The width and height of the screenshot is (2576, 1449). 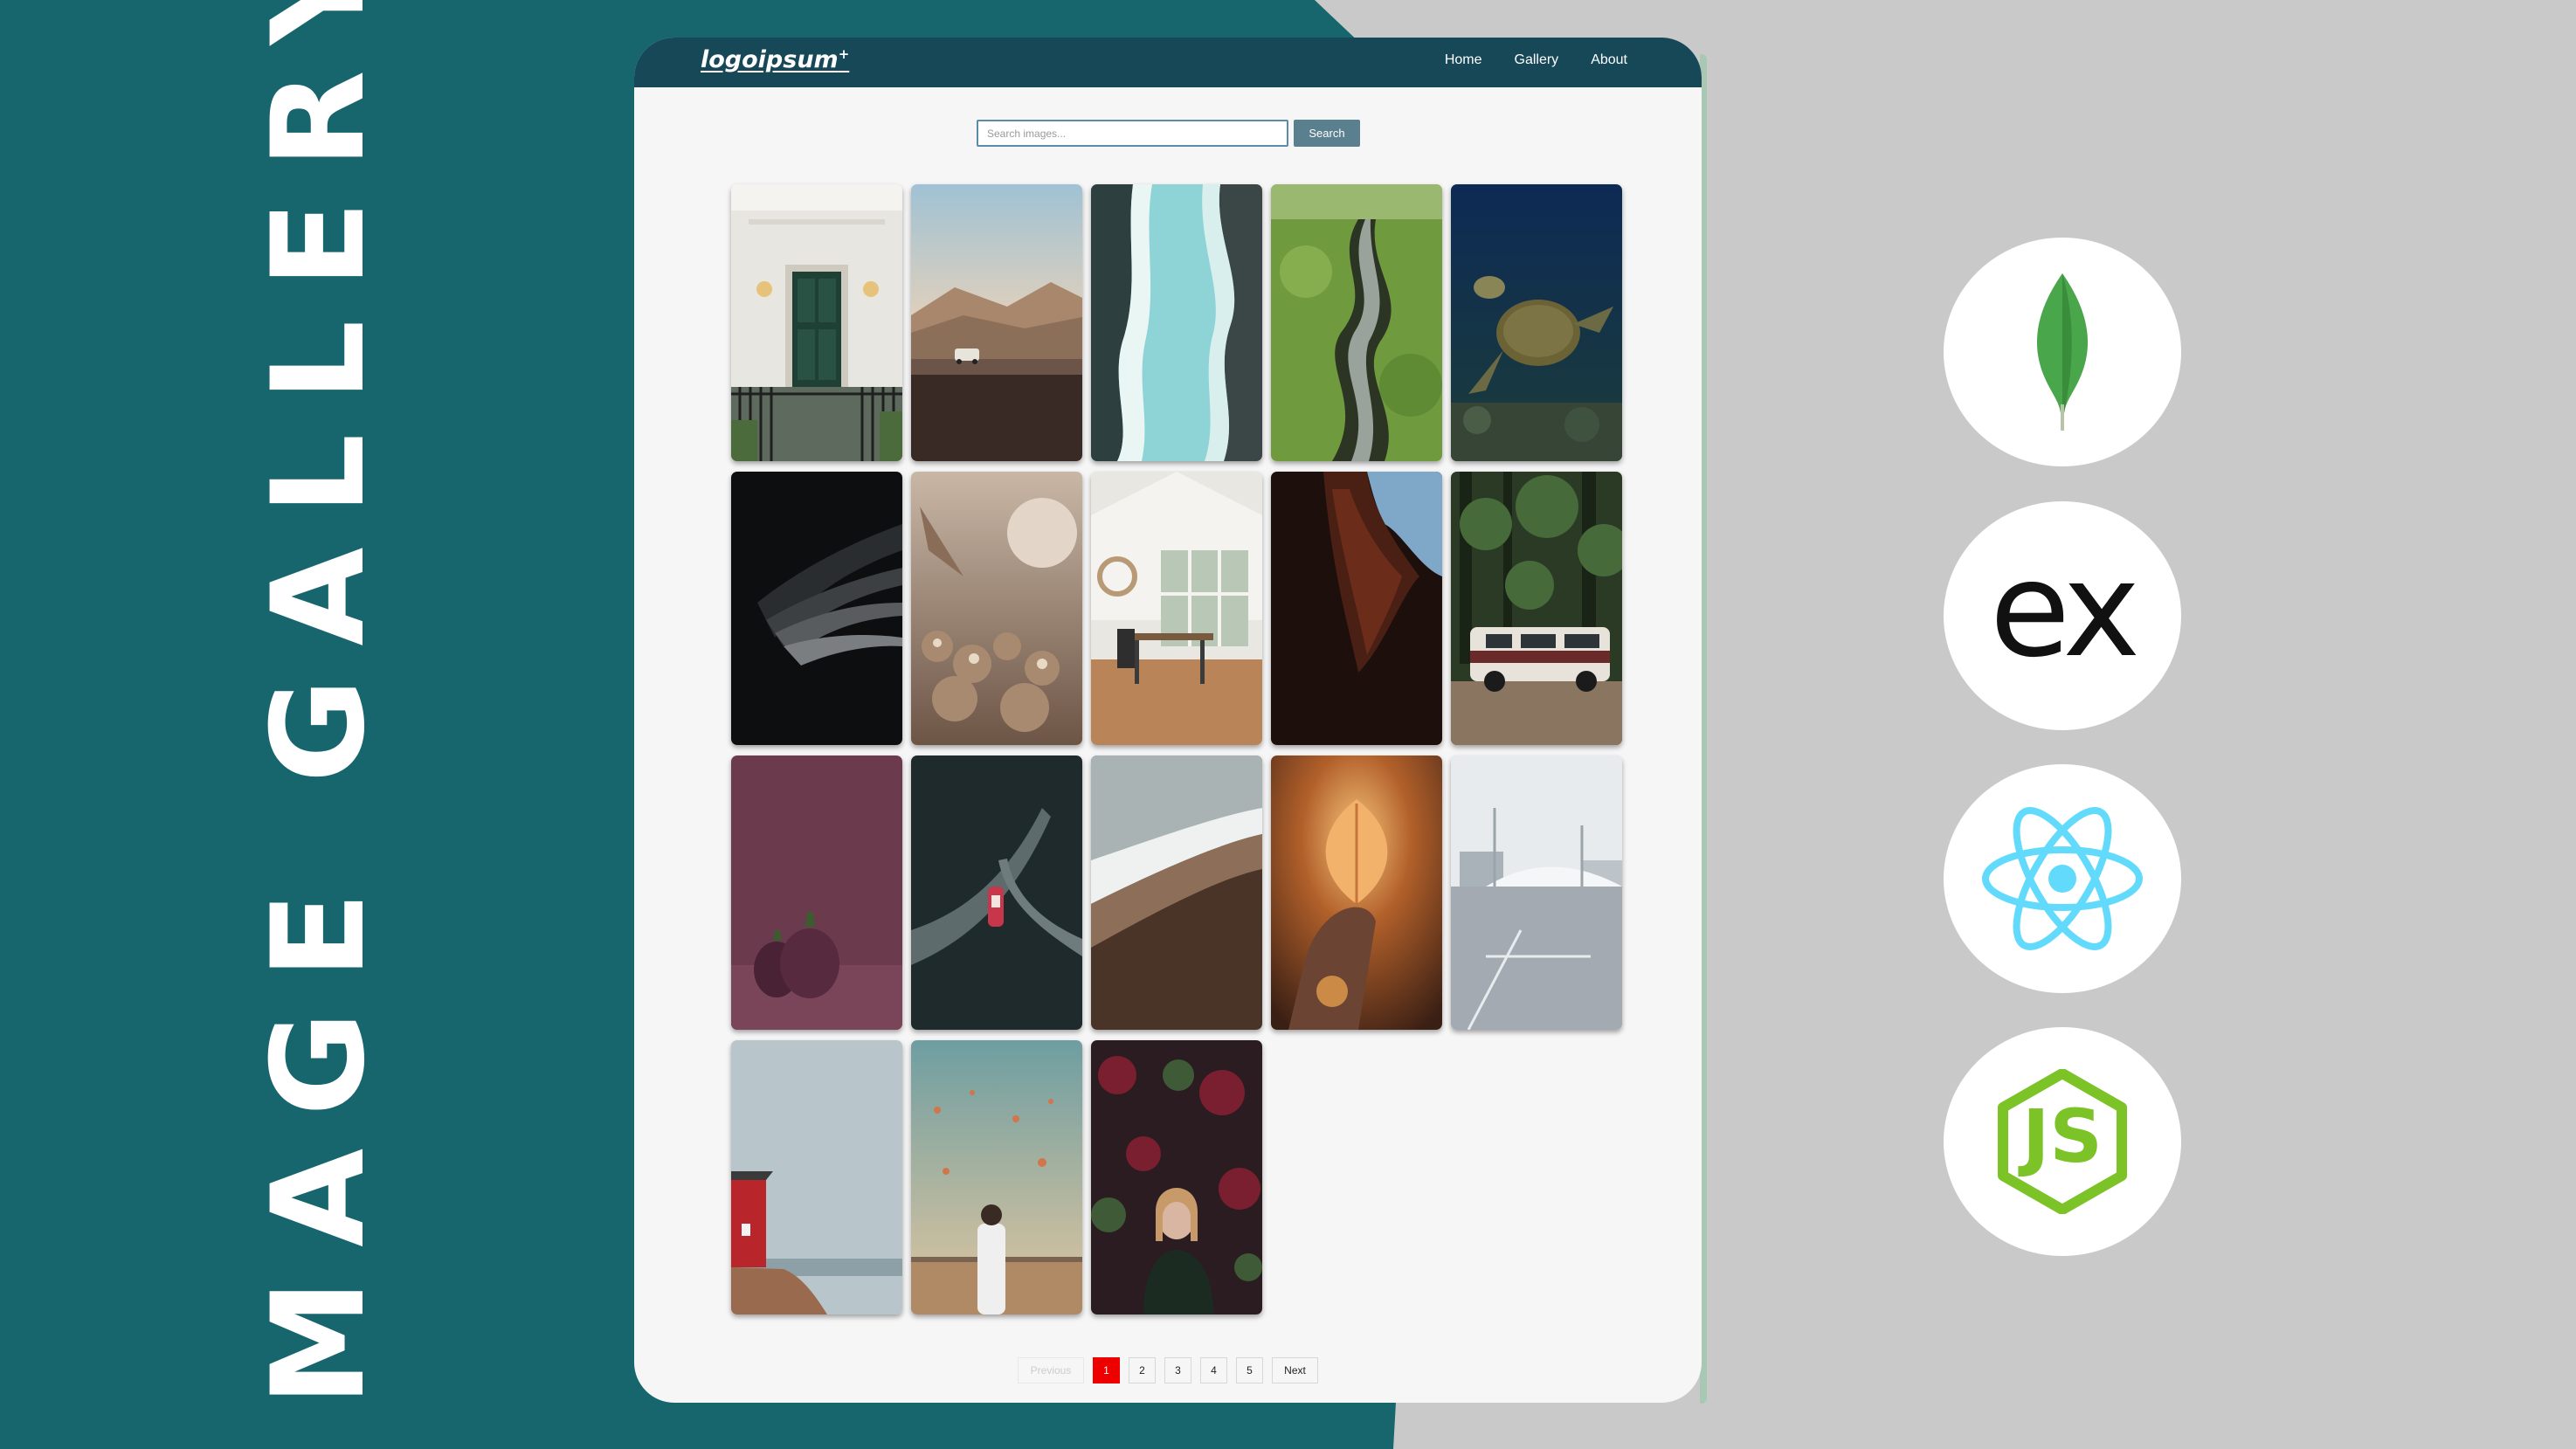 What do you see at coordinates (1249, 1370) in the screenshot?
I see `page-5-button: 5` at bounding box center [1249, 1370].